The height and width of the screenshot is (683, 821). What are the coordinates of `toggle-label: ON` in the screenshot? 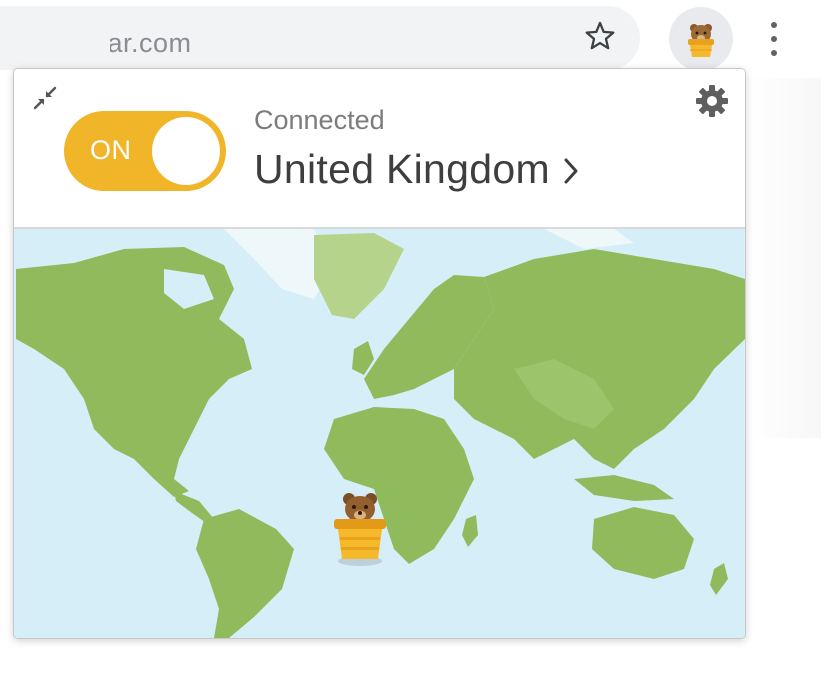 It's located at (111, 150).